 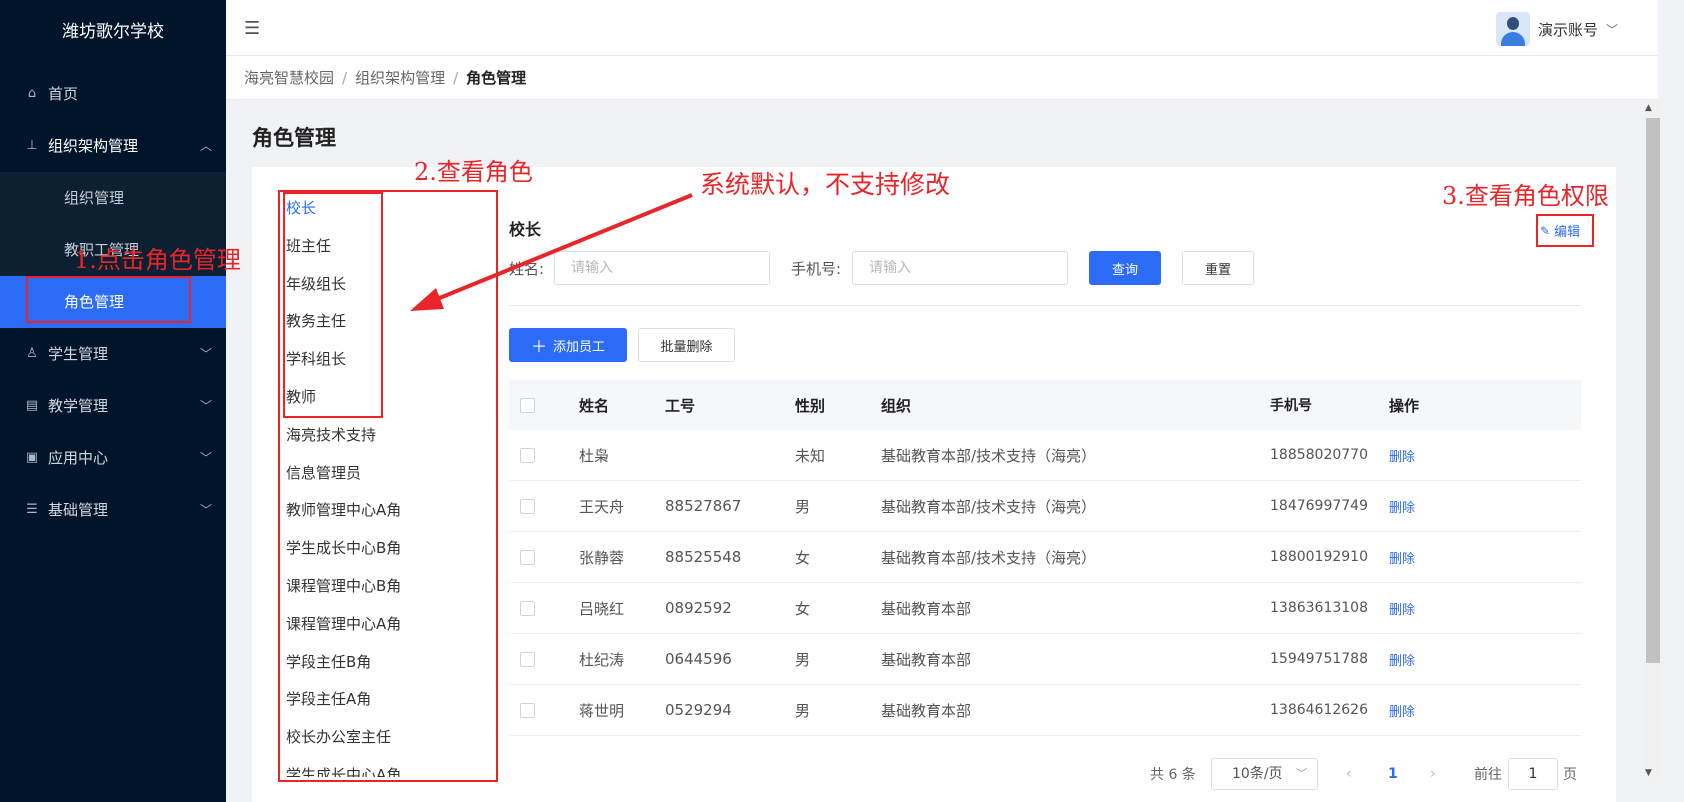 What do you see at coordinates (473, 172) in the screenshot?
I see `annotation-step2: 2.查看角色` at bounding box center [473, 172].